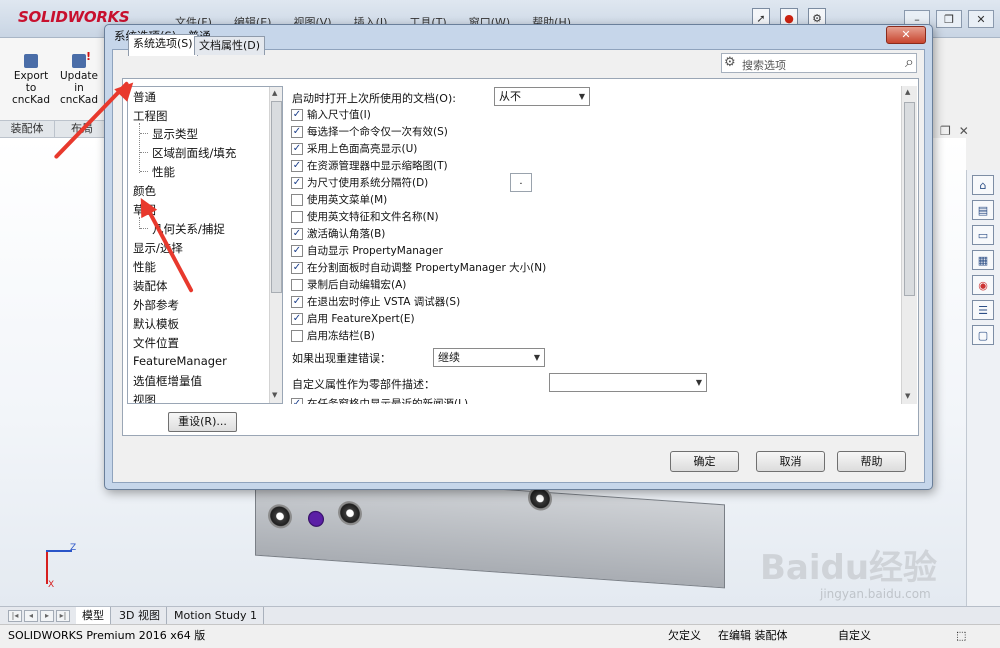 The height and width of the screenshot is (648, 1000). I want to click on axis-label-x: X, so click(51, 585).